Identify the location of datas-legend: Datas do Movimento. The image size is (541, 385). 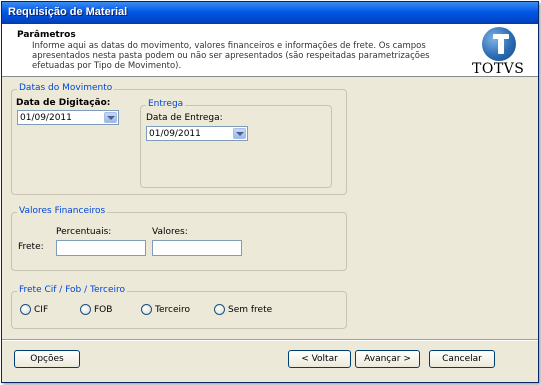
(66, 88).